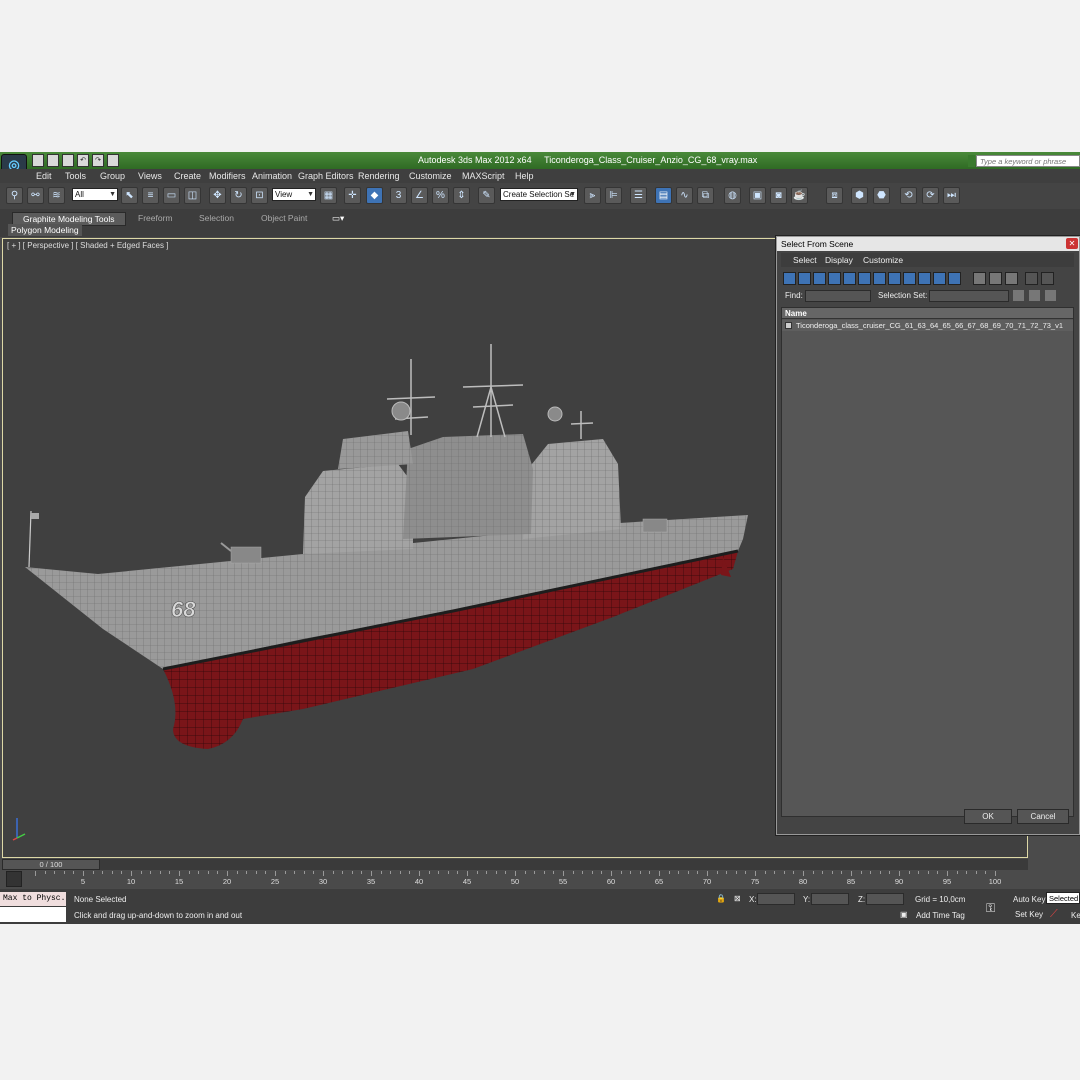 This screenshot has height=1080, width=1080. Describe the element at coordinates (879, 278) in the screenshot. I see `display-groups-icon` at that location.